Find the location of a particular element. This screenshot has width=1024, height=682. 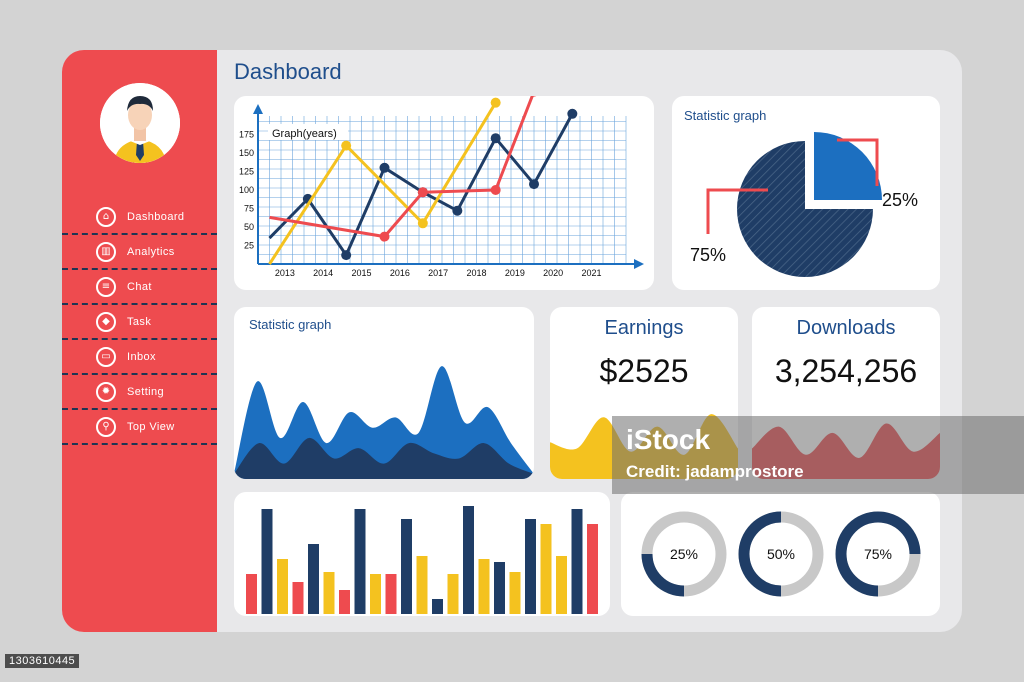

pie-chart-card: Statistic graph 25% 75% is located at coordinates (806, 193).